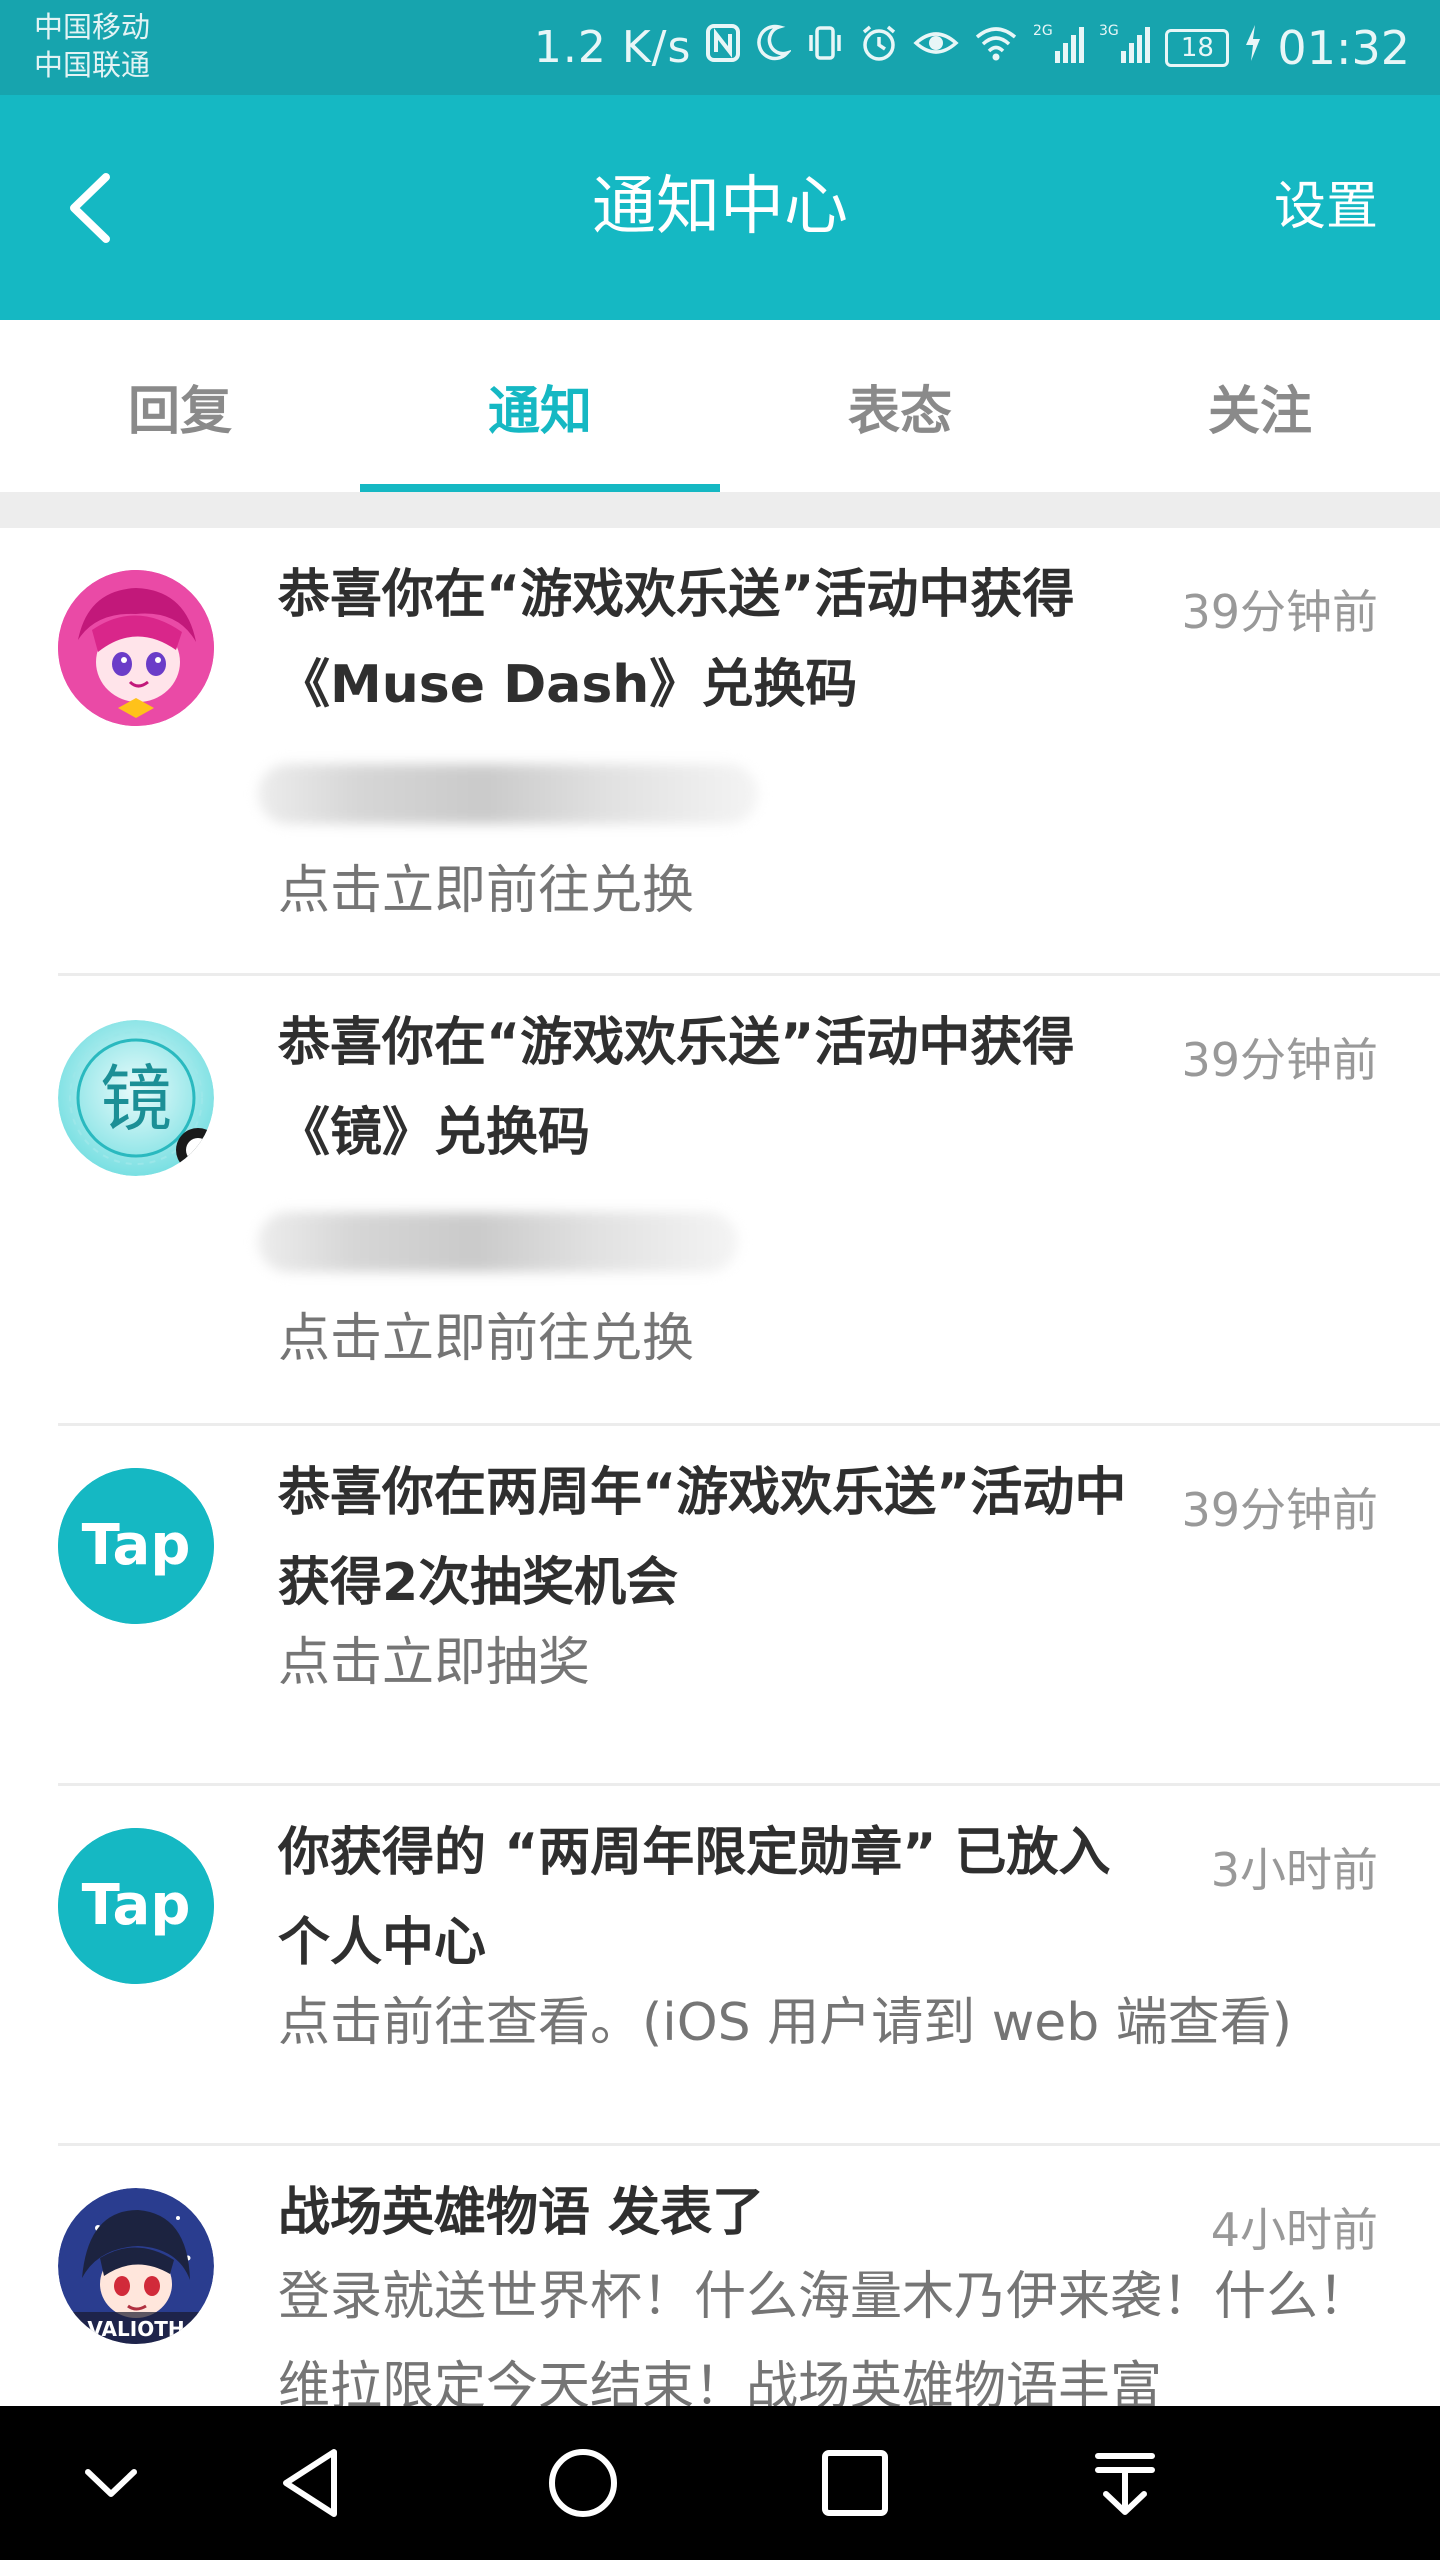 Image resolution: width=1440 pixels, height=2560 pixels. I want to click on avatar-text: VALIOTH, so click(135, 2329).